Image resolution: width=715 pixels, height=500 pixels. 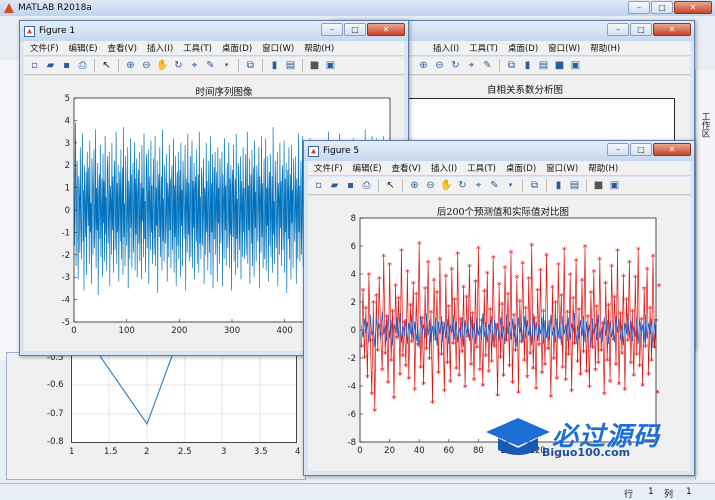 I want to click on figure5-titlebar: Figure 5 – □ ✕, so click(x=499, y=151).